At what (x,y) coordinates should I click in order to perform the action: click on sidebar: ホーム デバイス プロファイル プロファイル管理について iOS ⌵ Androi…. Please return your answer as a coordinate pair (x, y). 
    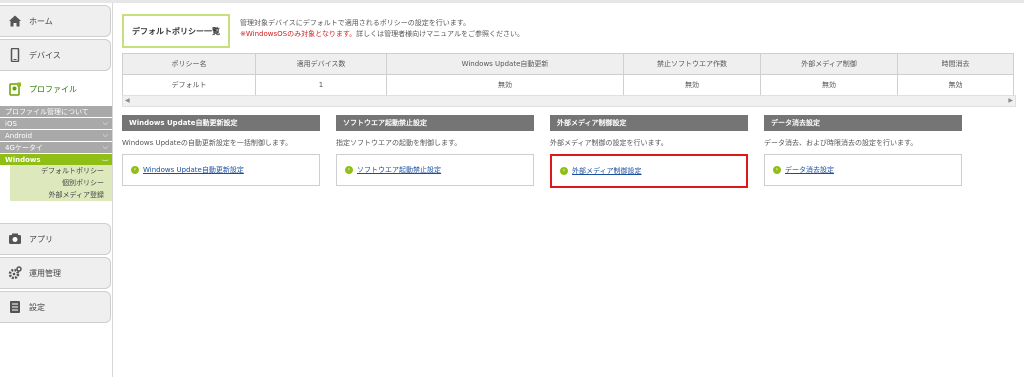
    Looking at the image, I should click on (56, 190).